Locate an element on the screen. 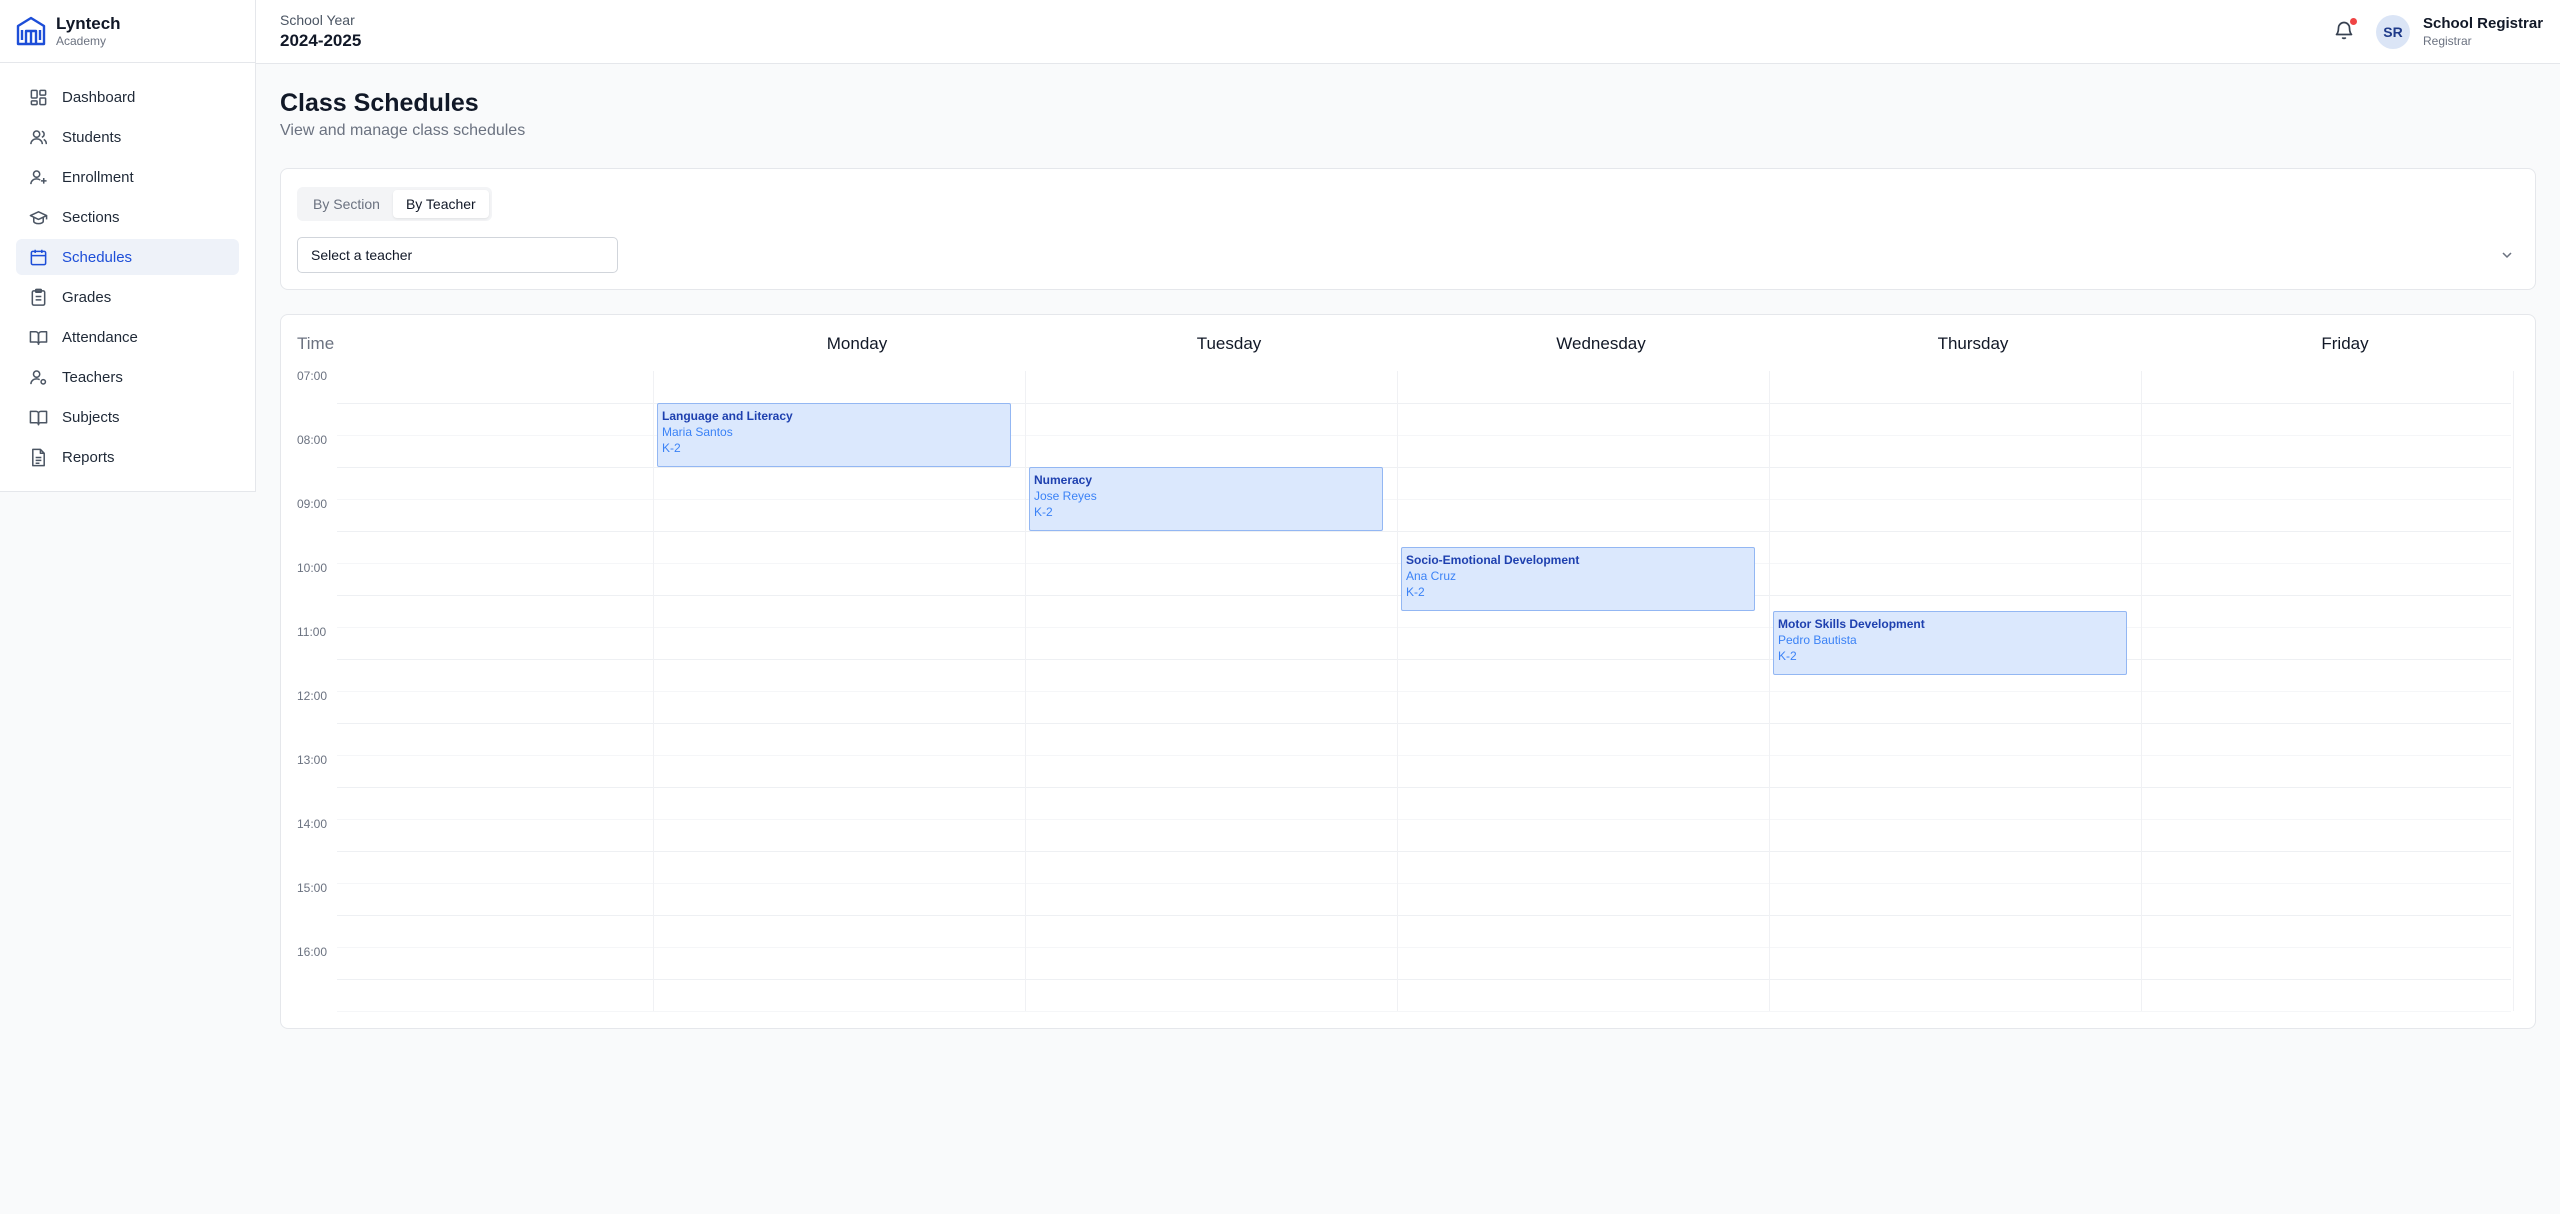 This screenshot has width=2560, height=1214. sidebar-item-label: Teachers is located at coordinates (92, 377).